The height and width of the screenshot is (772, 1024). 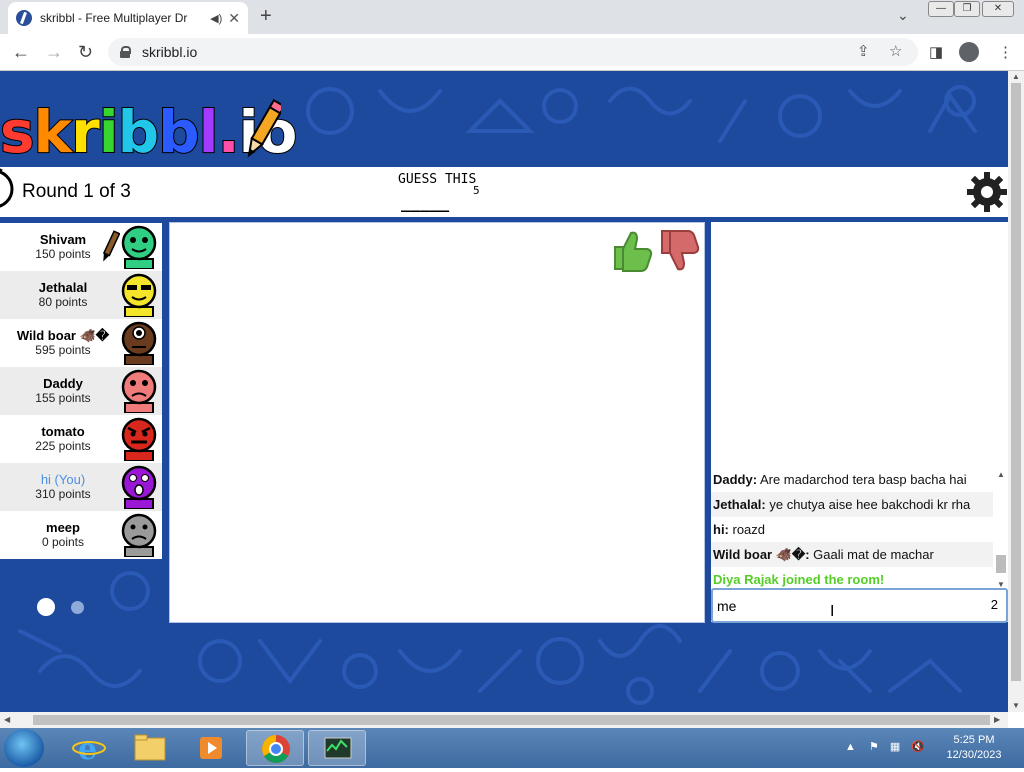 I want to click on new-tab-button: +, so click(x=266, y=16).